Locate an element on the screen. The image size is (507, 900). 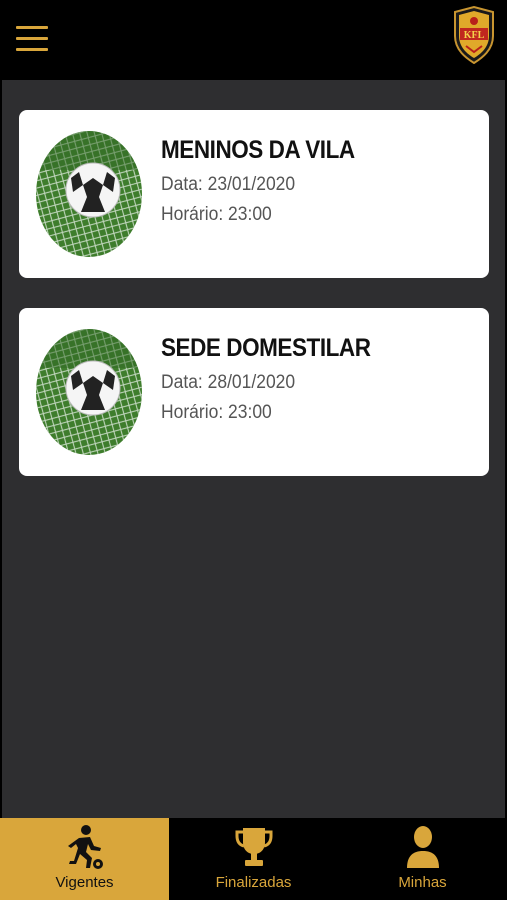
match-team-name: SEDE DOMESTILAR is located at coordinates (266, 348).